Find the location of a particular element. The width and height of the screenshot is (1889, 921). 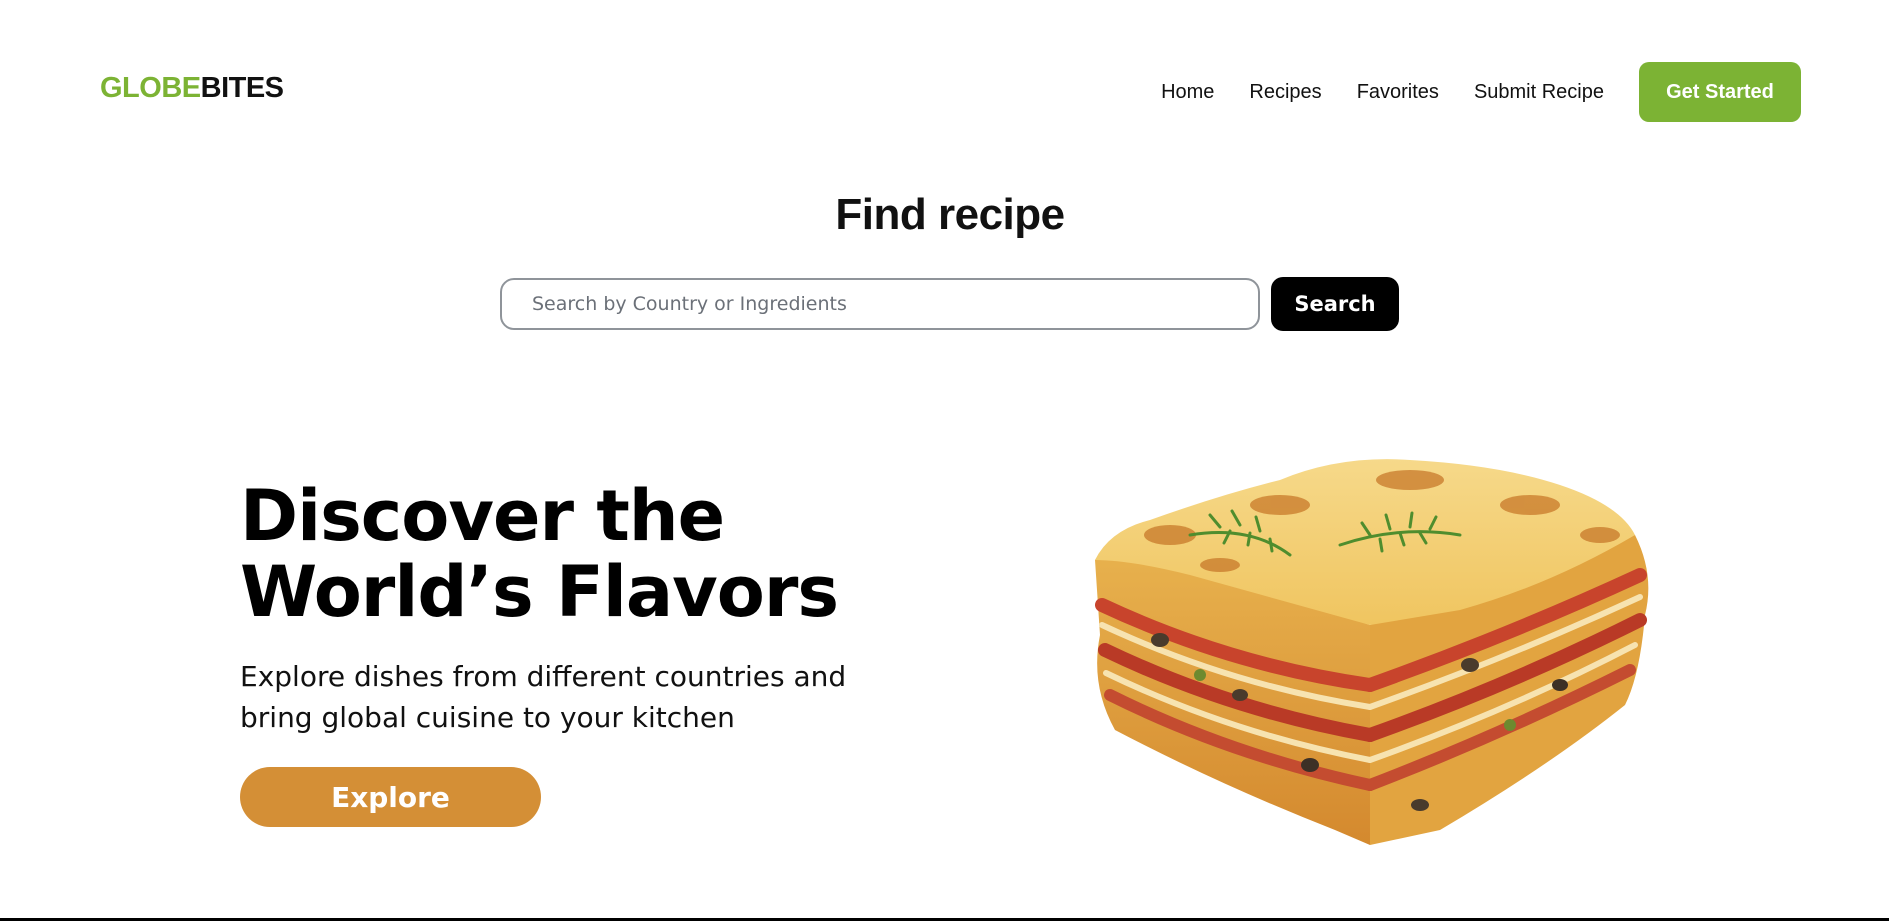

search-input is located at coordinates (880, 304).